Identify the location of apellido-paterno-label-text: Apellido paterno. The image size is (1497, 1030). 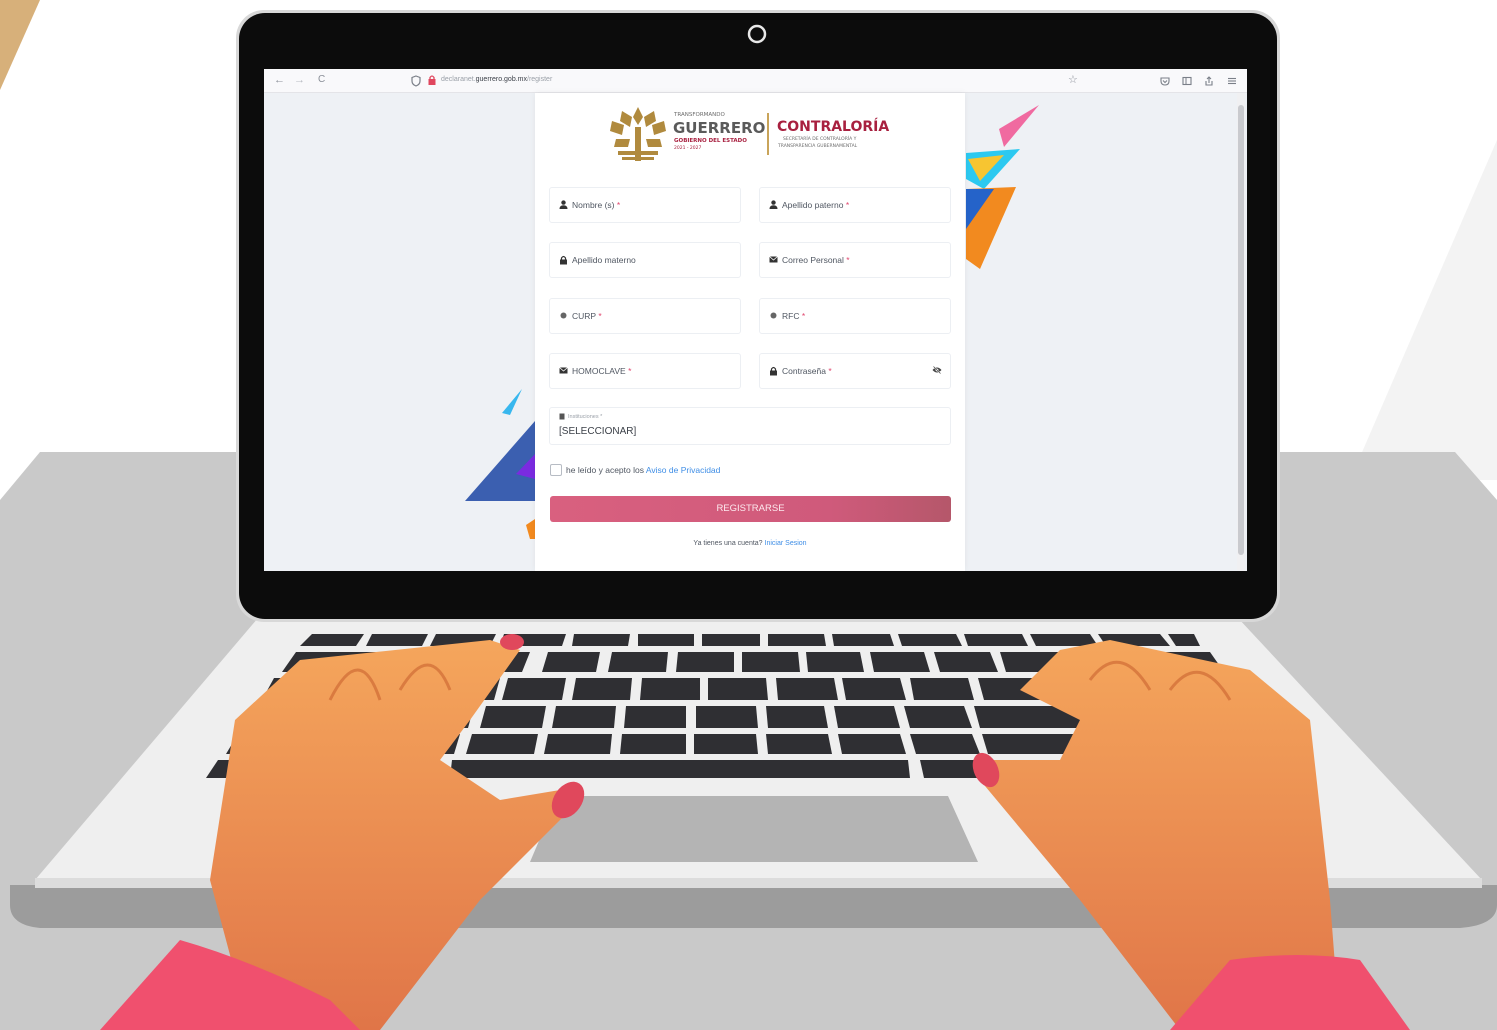
(813, 205).